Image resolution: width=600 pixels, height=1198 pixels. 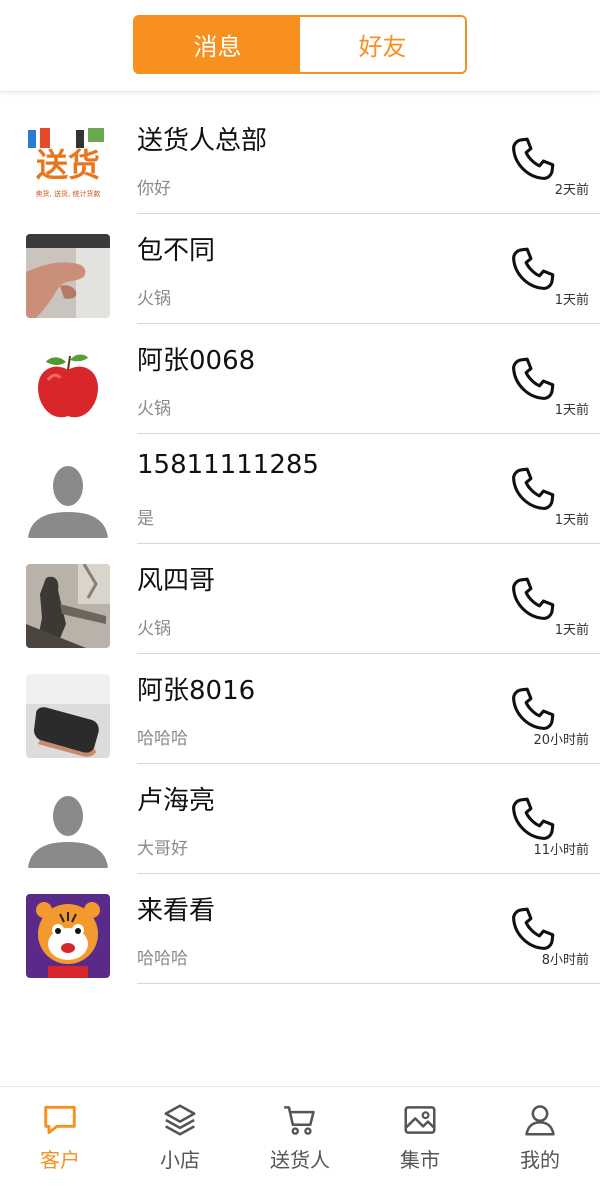 What do you see at coordinates (162, 849) in the screenshot?
I see `message-preview: 大哥好` at bounding box center [162, 849].